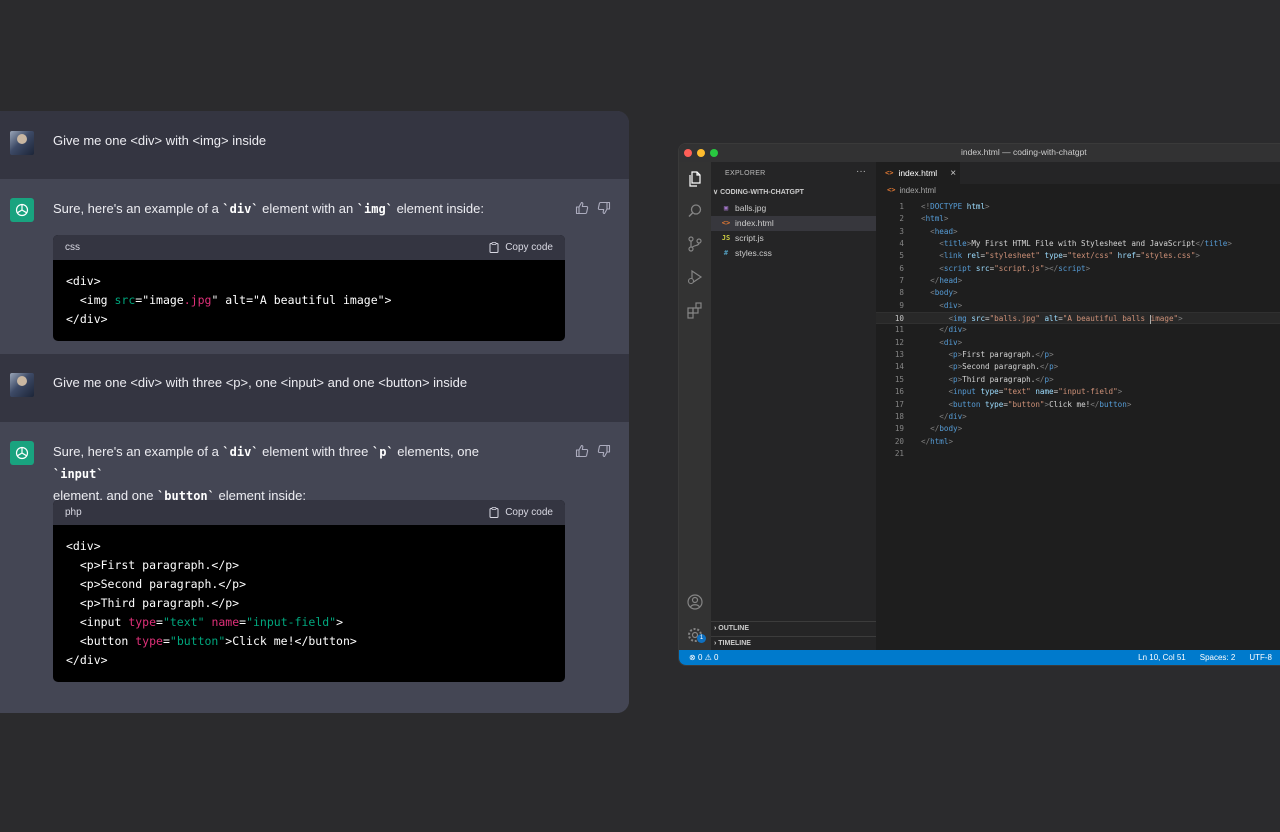  I want to click on breadcrumb-file: index.html, so click(917, 190).